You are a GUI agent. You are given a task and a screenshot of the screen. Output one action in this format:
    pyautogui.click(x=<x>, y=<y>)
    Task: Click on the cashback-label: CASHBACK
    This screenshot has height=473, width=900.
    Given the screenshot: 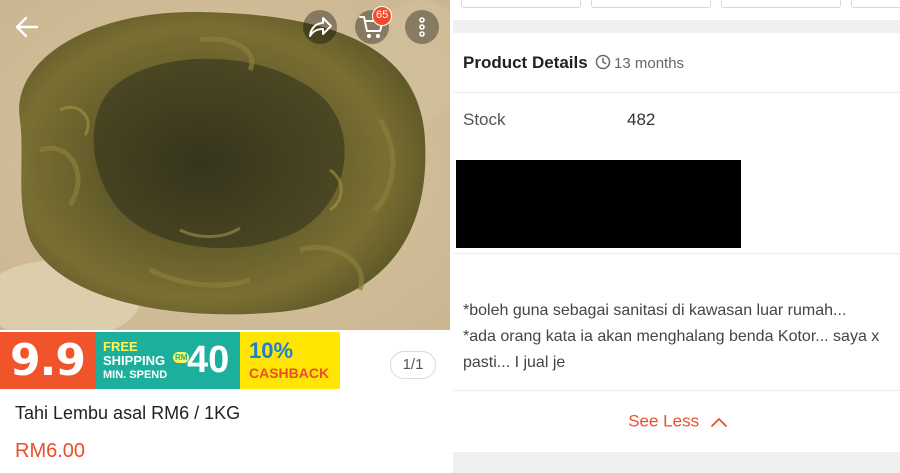 What is the action you would take?
    pyautogui.click(x=289, y=373)
    